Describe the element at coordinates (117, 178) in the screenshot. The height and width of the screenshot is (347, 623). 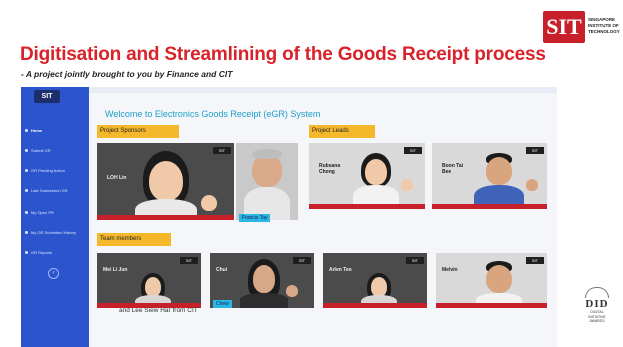
I see `participant-nameplate: LOH Lin` at that location.